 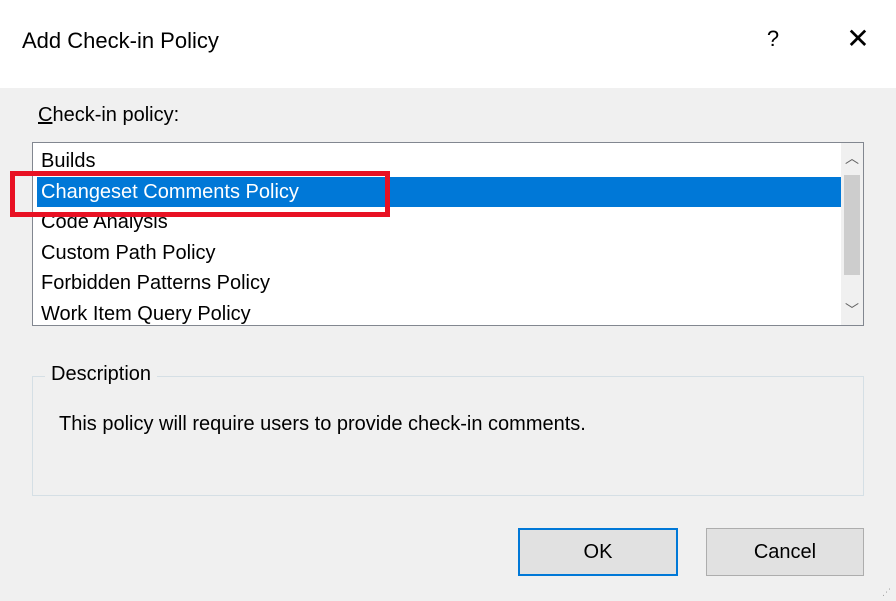 I want to click on check-in-policy-label-accelerator: C, so click(x=45, y=115).